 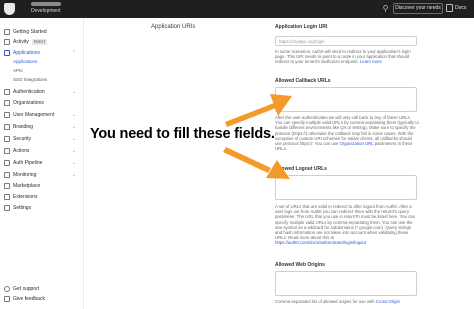 What do you see at coordinates (256, 163) in the screenshot?
I see `arrow-to-logout-icon` at bounding box center [256, 163].